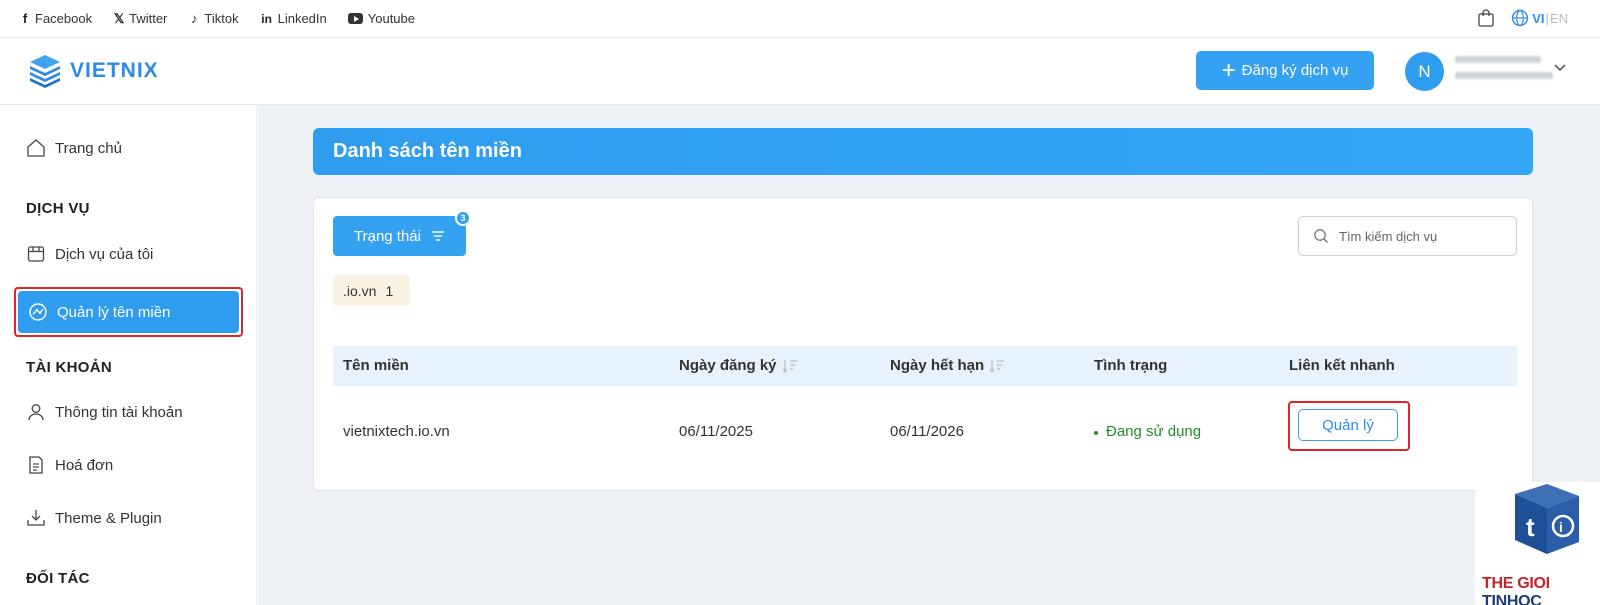  I want to click on sidebar-item-theme-plugin: Theme & Plugin, so click(94, 518).